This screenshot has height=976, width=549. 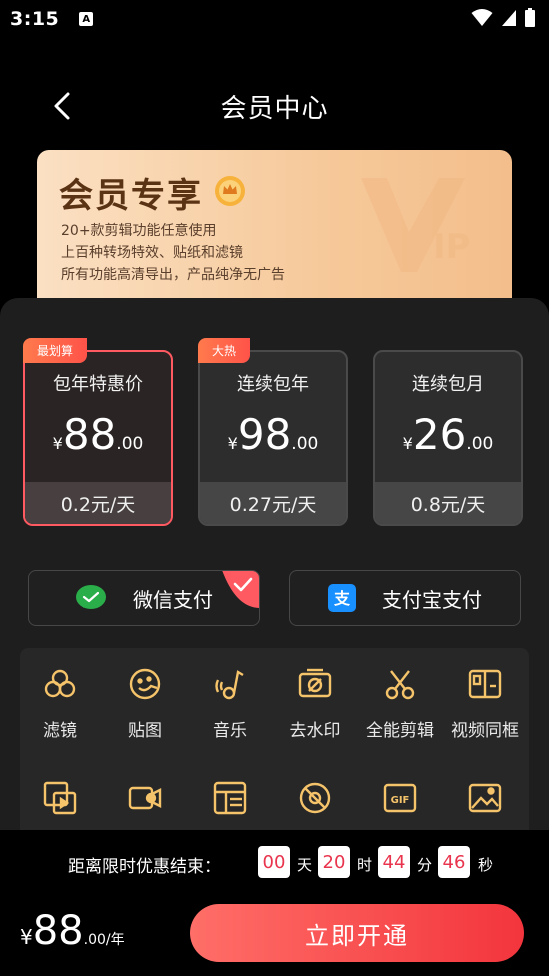 I want to click on feature-no-ads, so click(x=315, y=798).